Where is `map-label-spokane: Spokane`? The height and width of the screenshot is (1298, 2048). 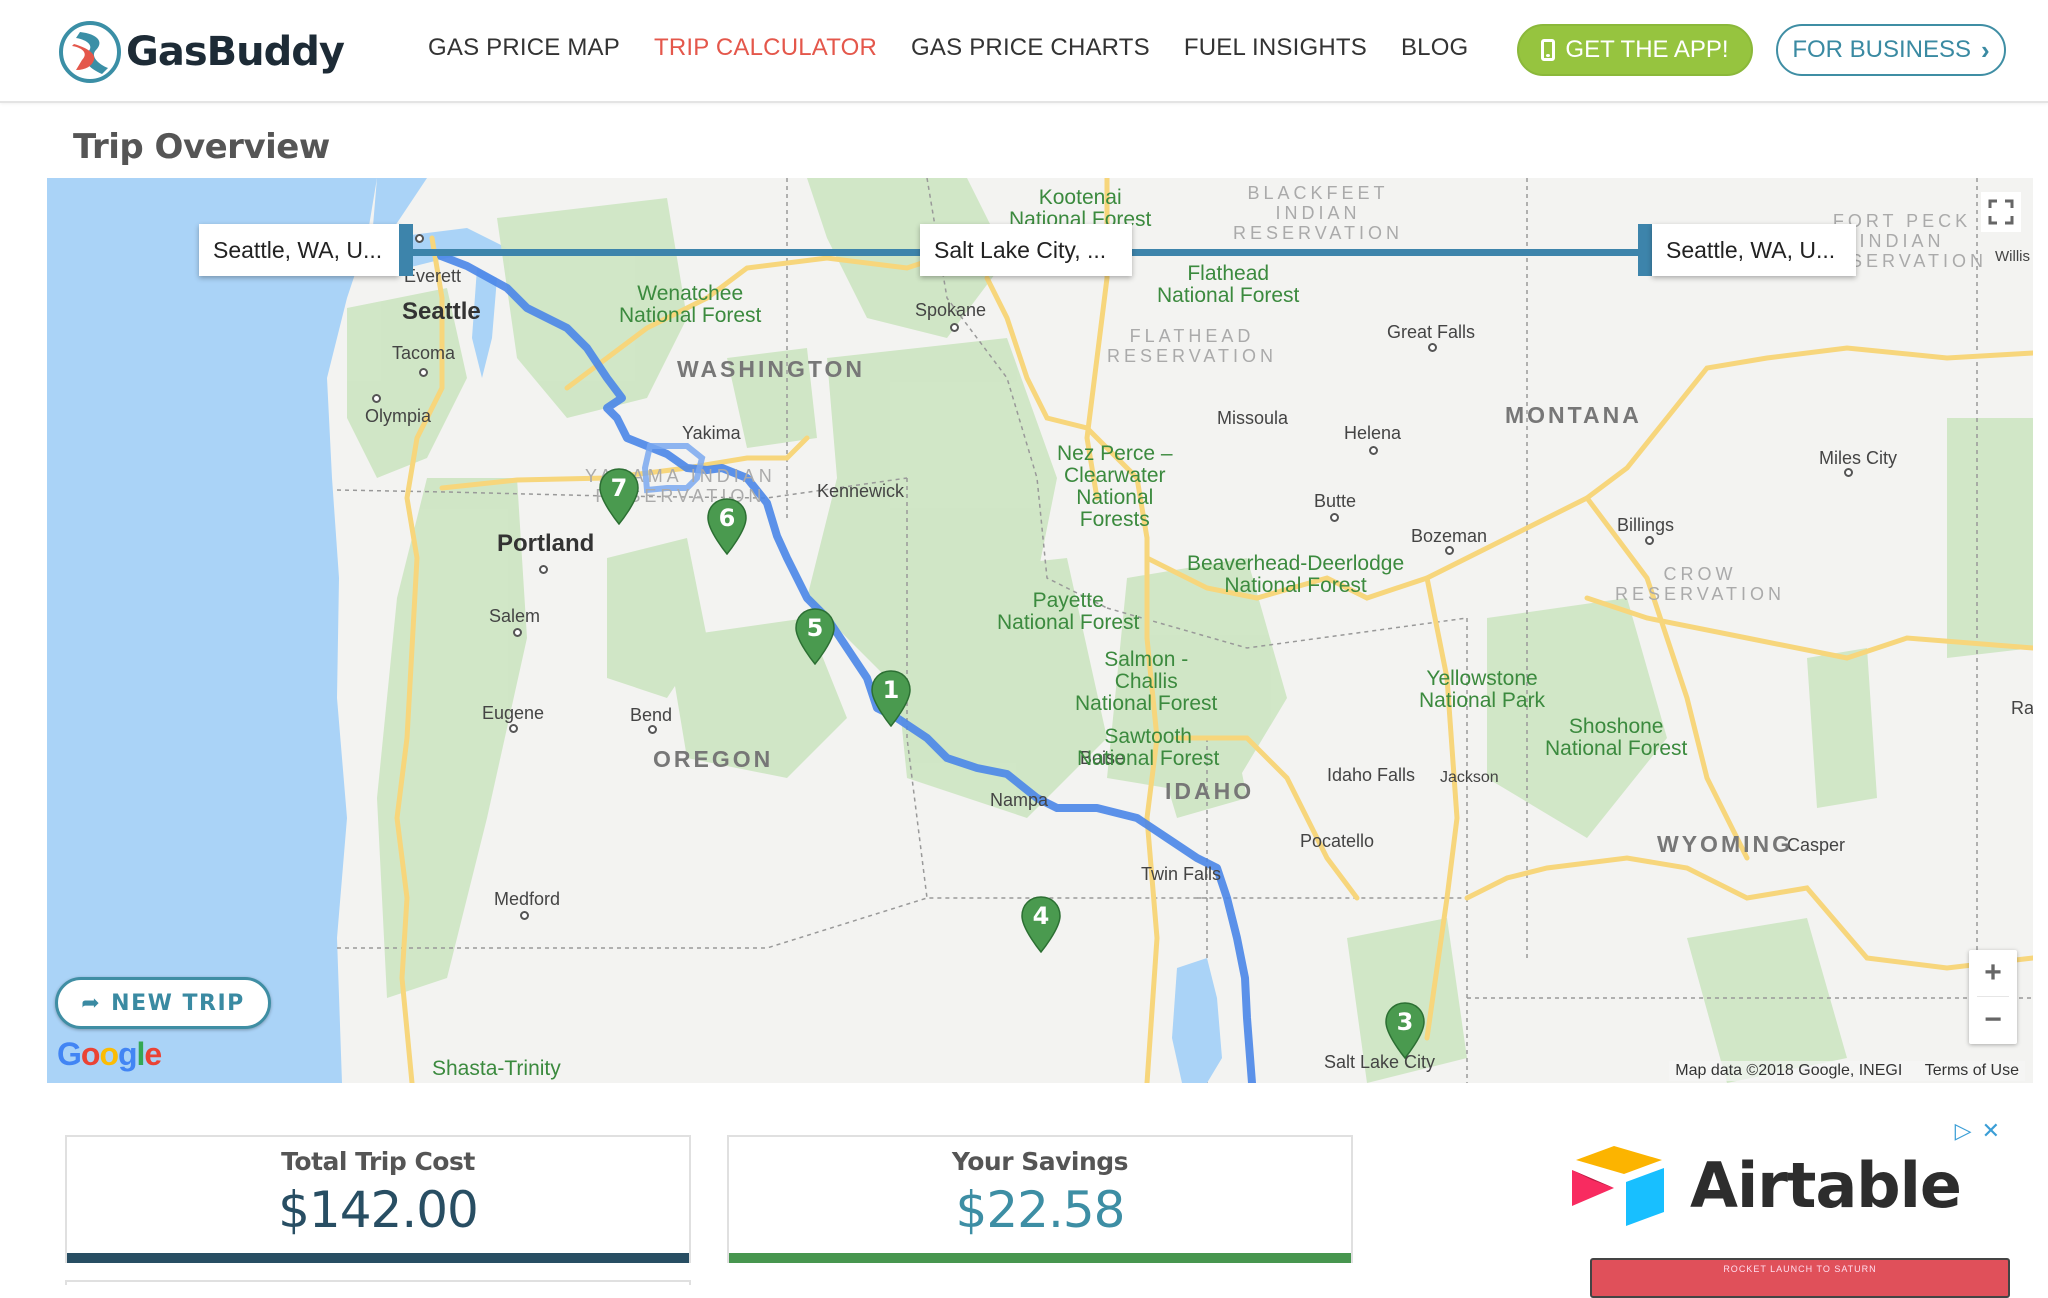 map-label-spokane: Spokane is located at coordinates (951, 310).